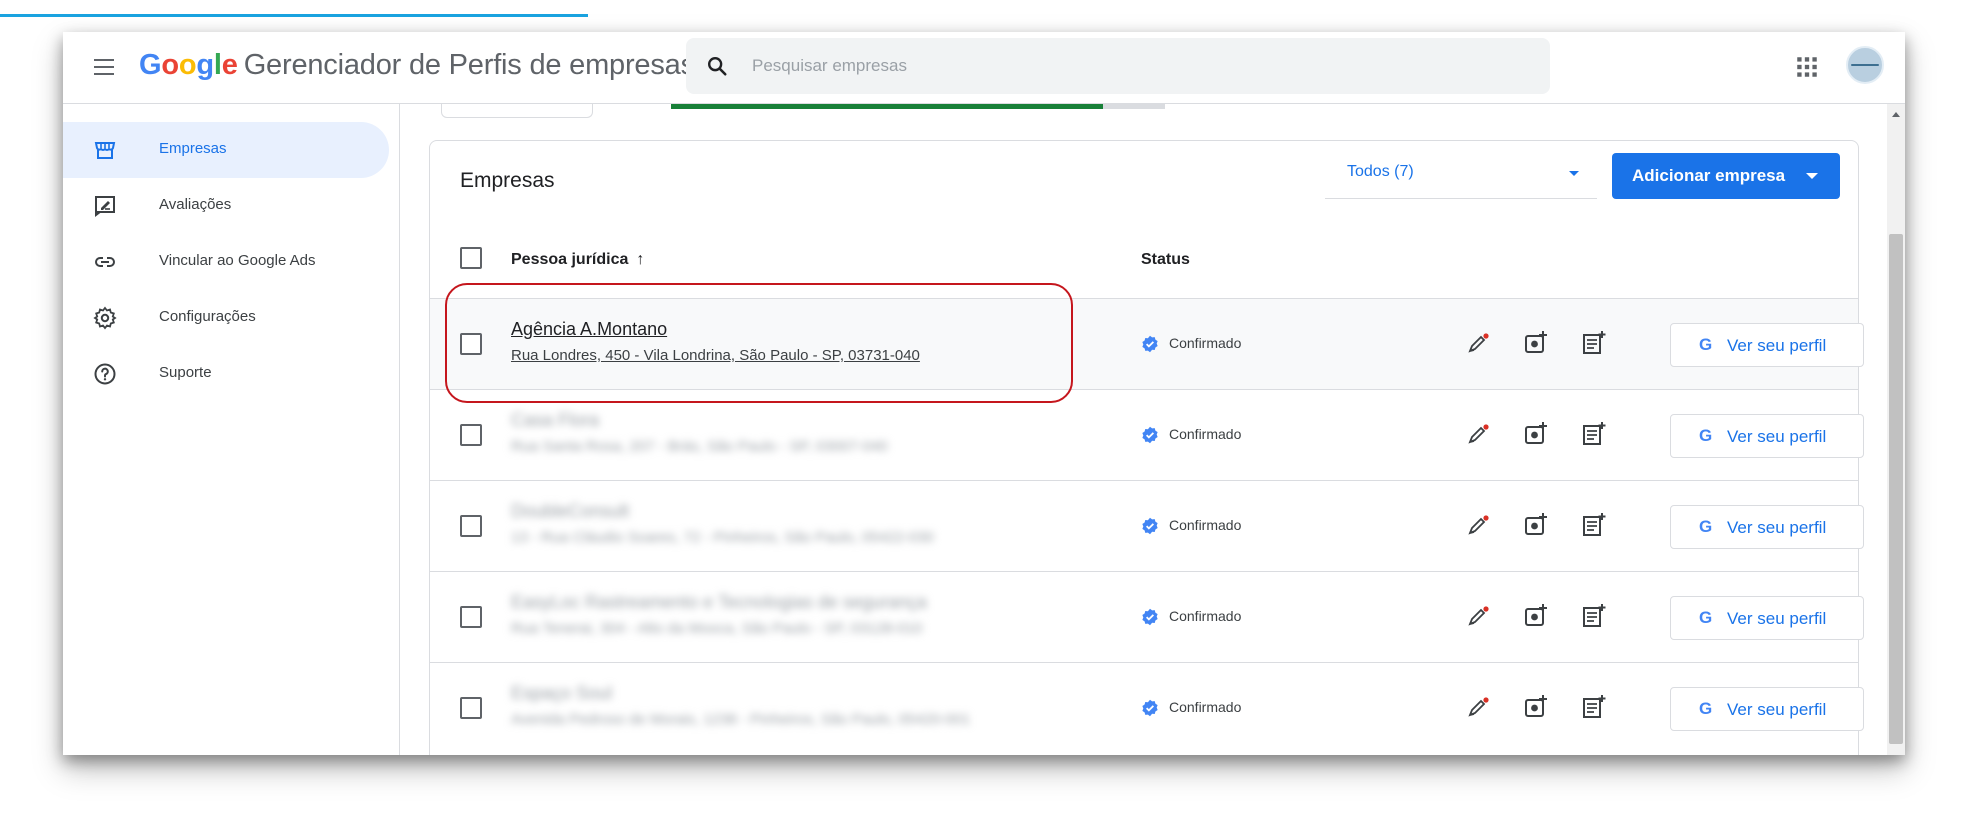 The height and width of the screenshot is (815, 1967). What do you see at coordinates (570, 511) in the screenshot?
I see `business-name-link: DoubleConsult` at bounding box center [570, 511].